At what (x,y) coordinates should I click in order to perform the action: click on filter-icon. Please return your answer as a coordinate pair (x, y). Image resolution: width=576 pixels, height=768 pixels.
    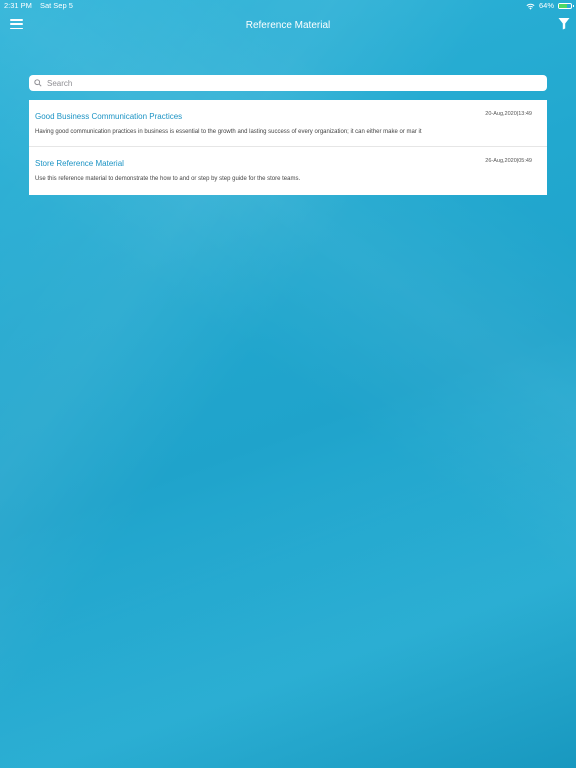
    Looking at the image, I should click on (564, 23).